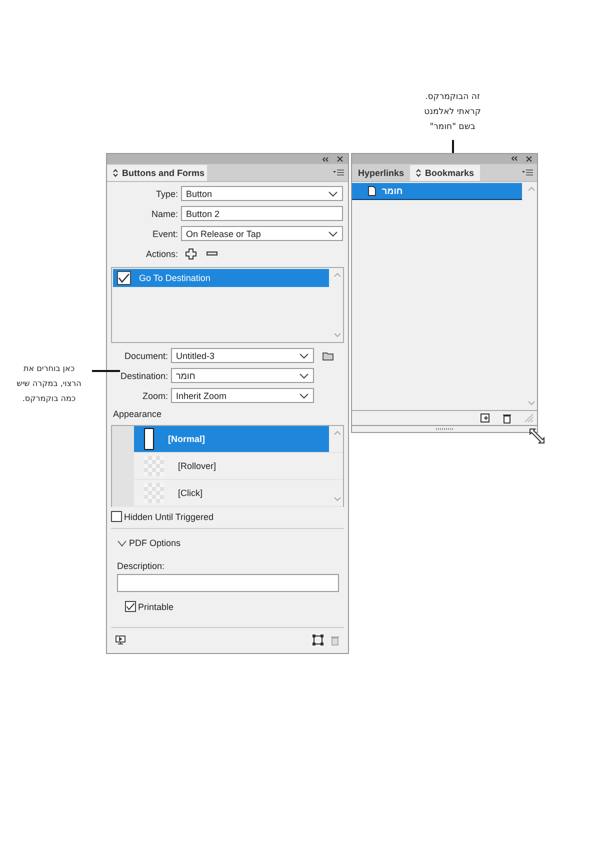  Describe the element at coordinates (242, 375) in the screenshot. I see `dropdown: חומר` at that location.